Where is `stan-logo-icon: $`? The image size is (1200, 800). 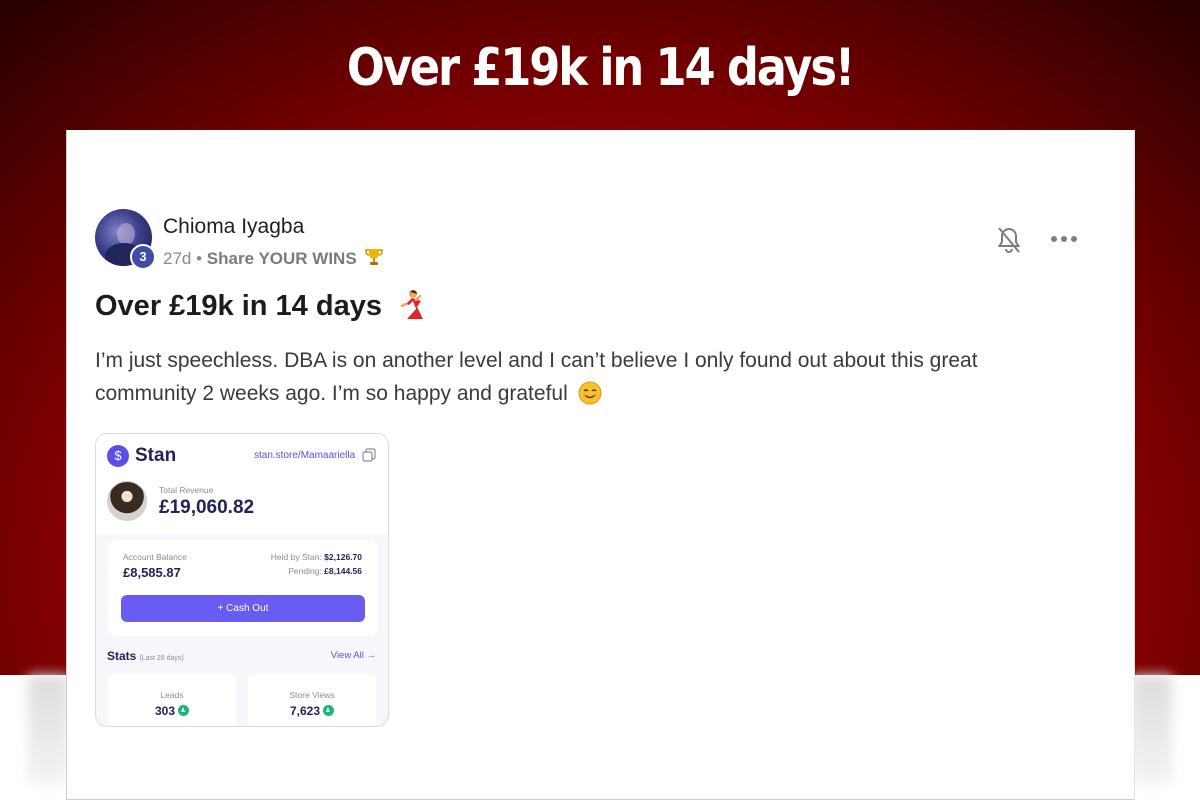
stan-logo-icon: $ is located at coordinates (118, 456).